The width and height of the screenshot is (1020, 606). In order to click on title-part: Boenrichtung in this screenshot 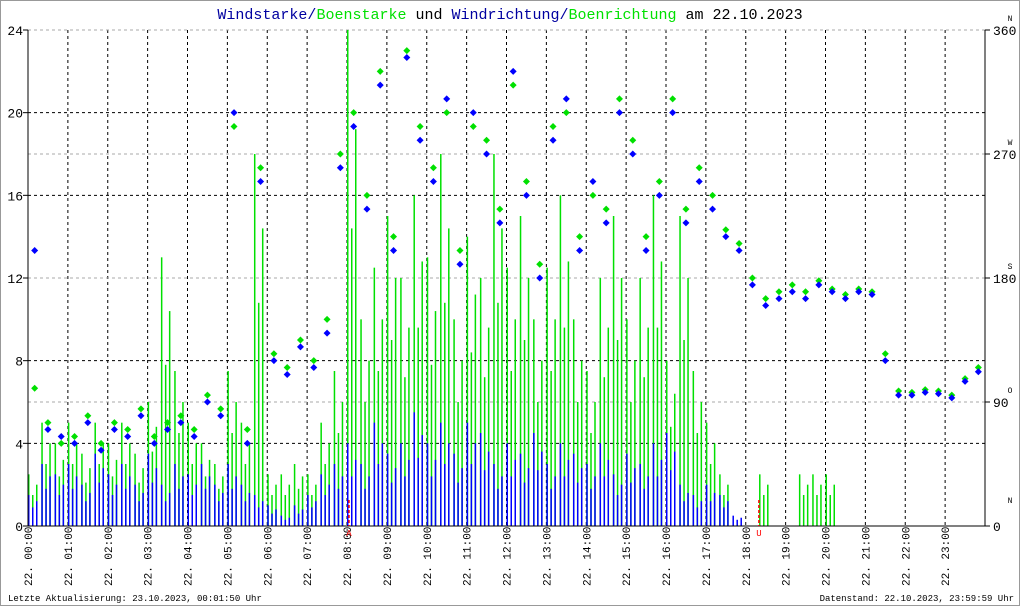, I will do `click(623, 15)`.